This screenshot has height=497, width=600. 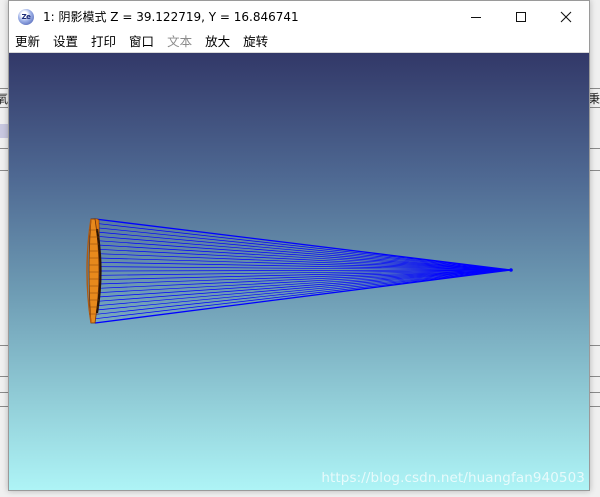 What do you see at coordinates (26, 16) in the screenshot?
I see `app-logo-icon: Ze` at bounding box center [26, 16].